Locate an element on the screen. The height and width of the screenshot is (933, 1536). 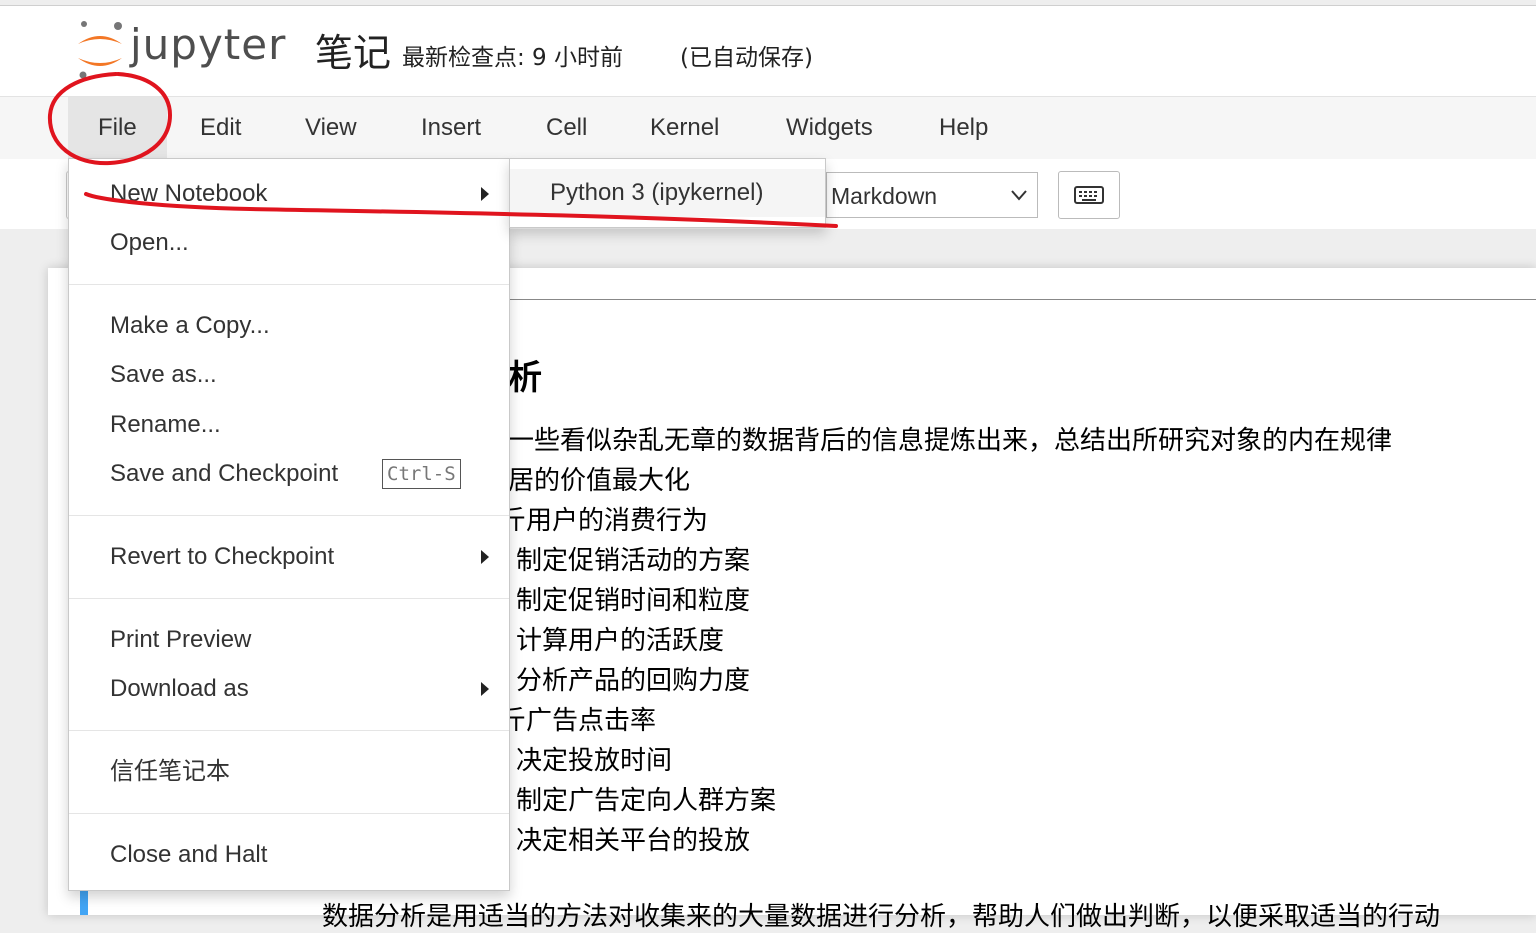
menu-file: File is located at coordinates (117, 128).